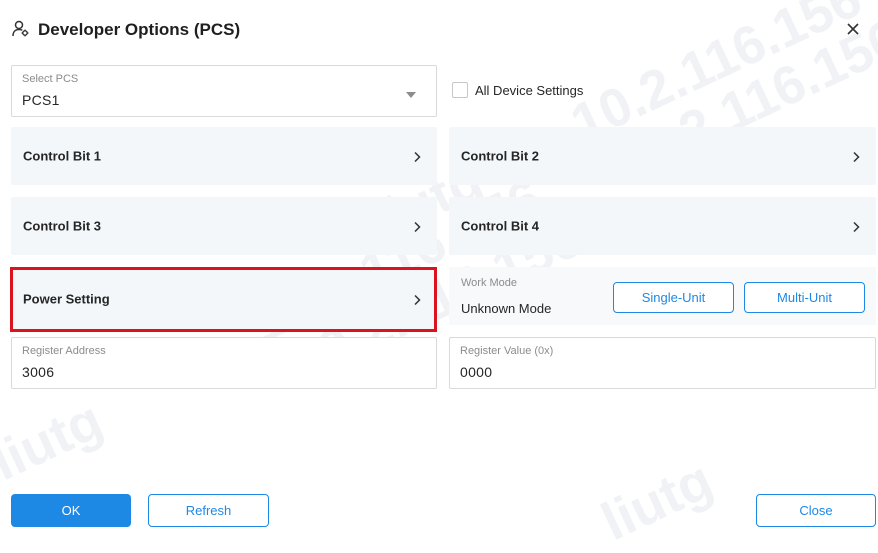 This screenshot has width=878, height=553. I want to click on control-bit-4-panel: Control Bit 4, so click(662, 226).